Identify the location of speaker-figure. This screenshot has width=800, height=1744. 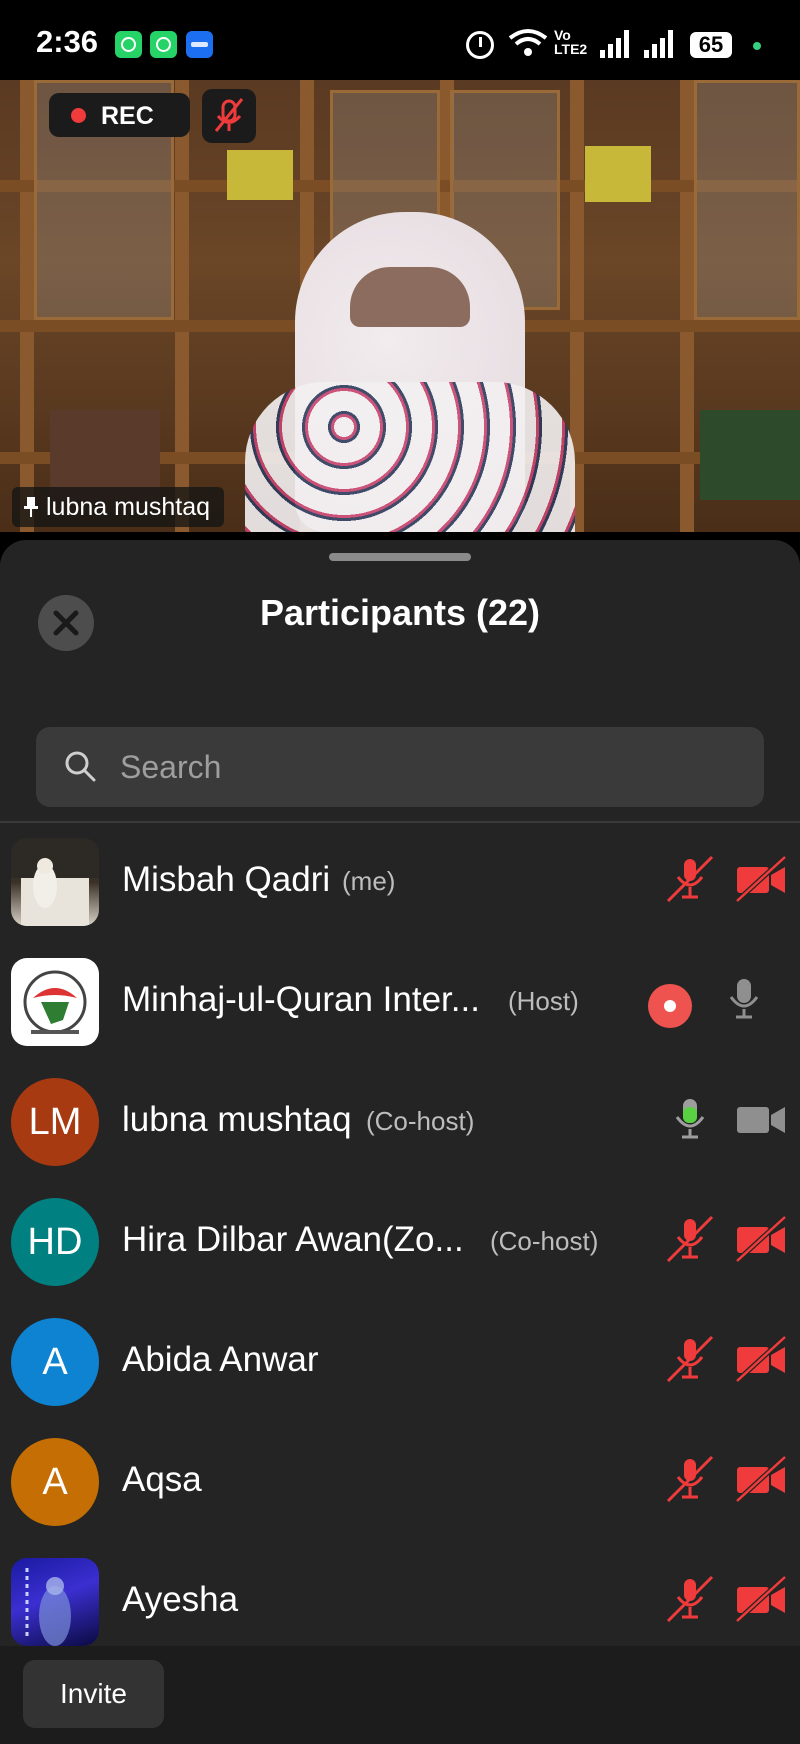
(410, 372).